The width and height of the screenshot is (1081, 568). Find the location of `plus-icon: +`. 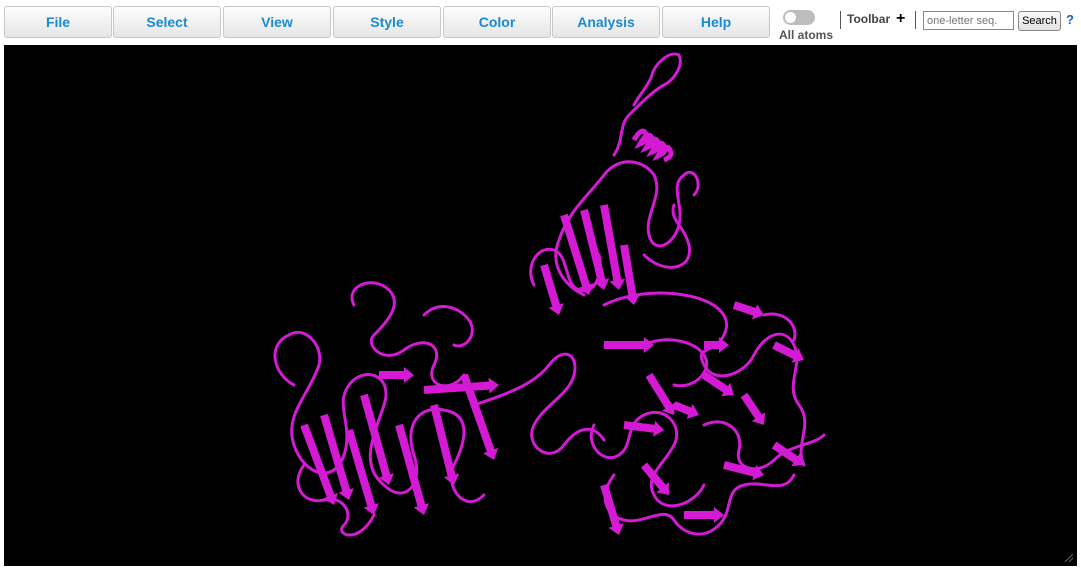

plus-icon: + is located at coordinates (900, 19).